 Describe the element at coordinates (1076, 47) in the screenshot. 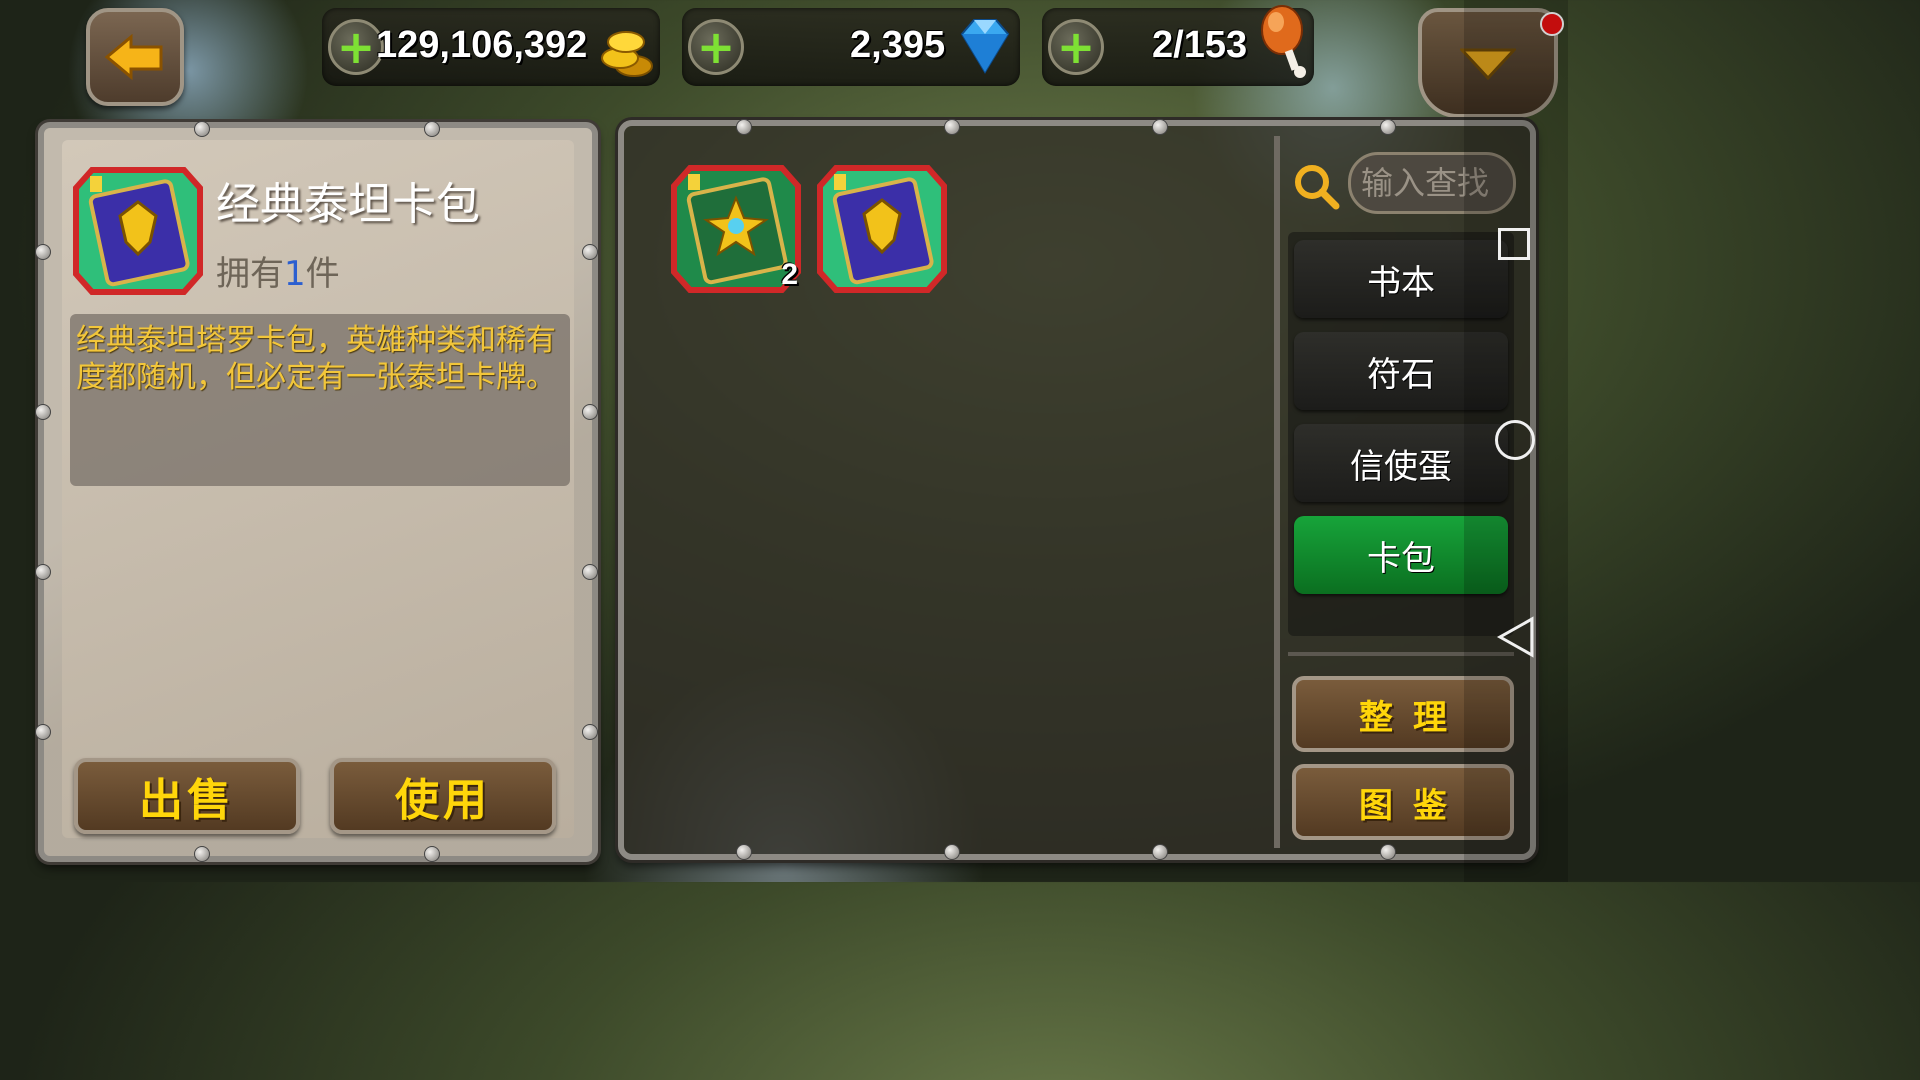

I see `add-stamina-button: +` at that location.